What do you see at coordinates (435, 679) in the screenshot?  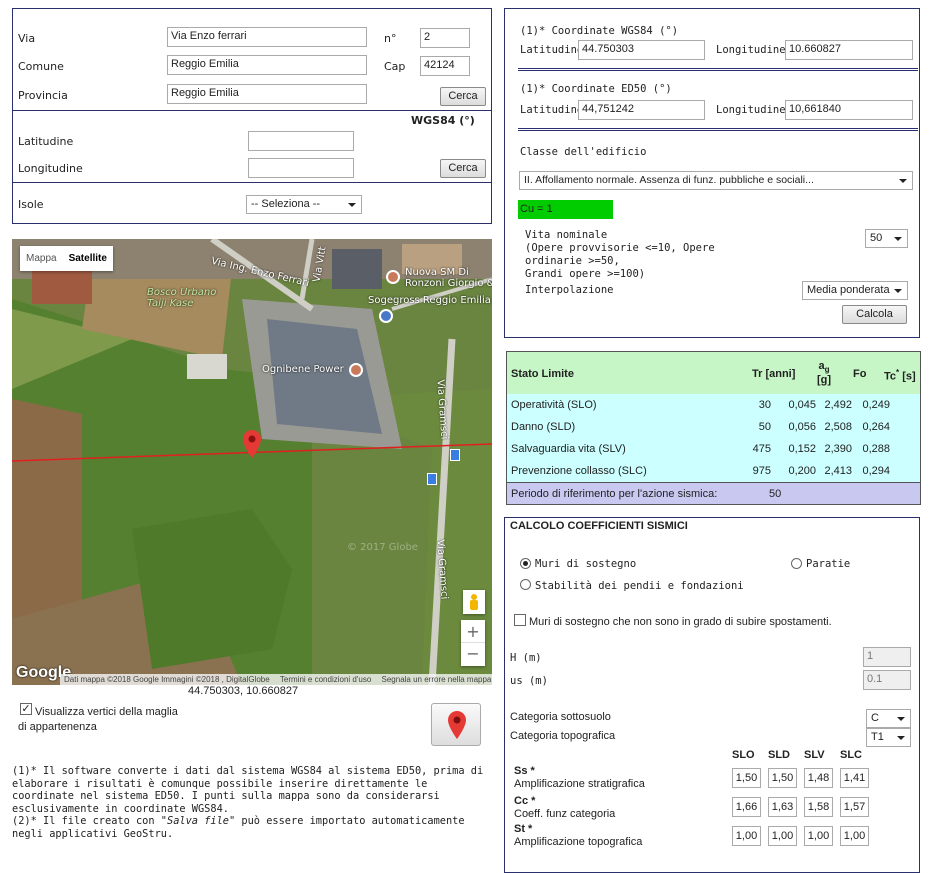 I see `map-report-link: Segnala un errore nella mappa` at bounding box center [435, 679].